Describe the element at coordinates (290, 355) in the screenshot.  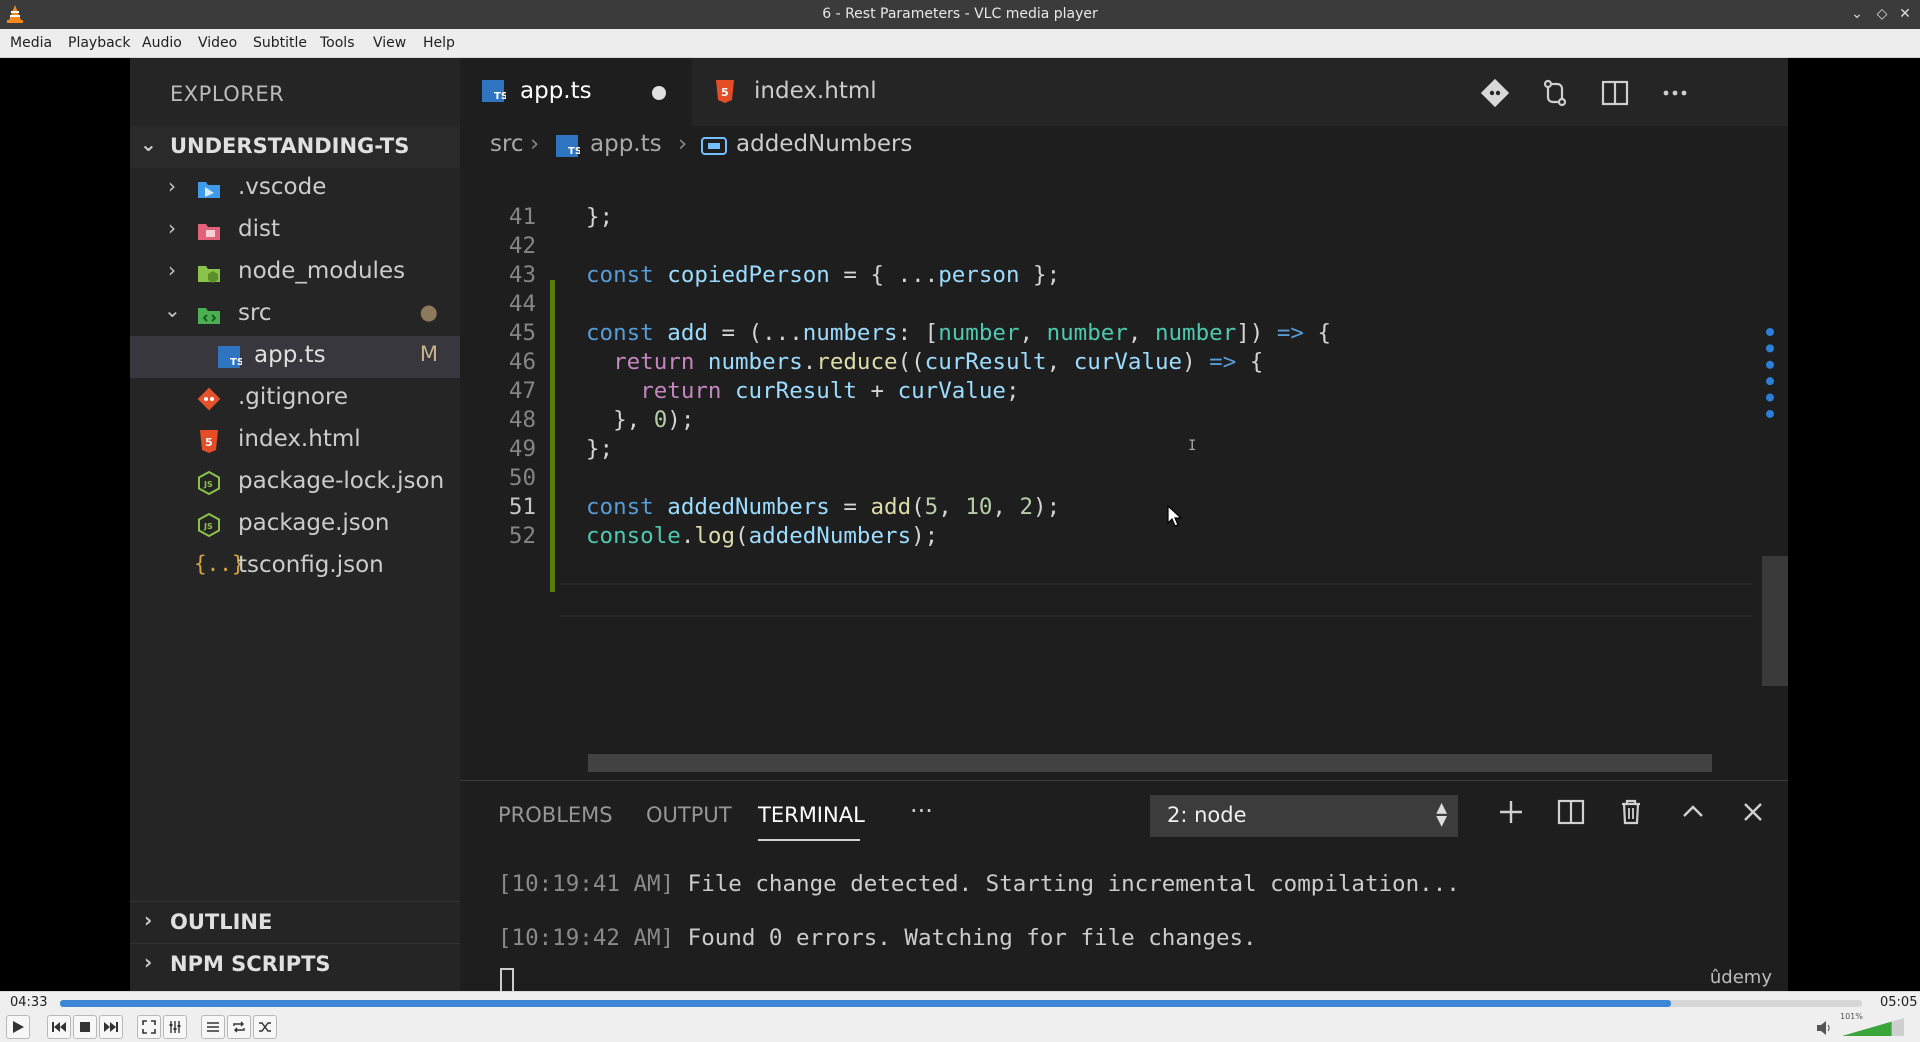
I see `file-name: app.ts` at that location.